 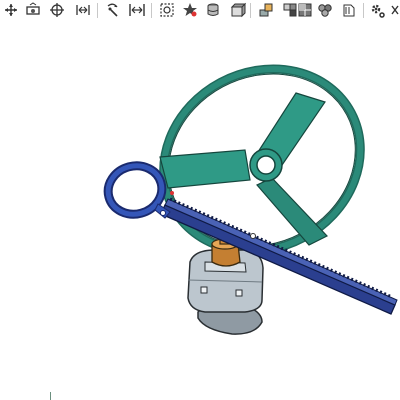 I want to click on origin-marker, so click(x=253, y=236).